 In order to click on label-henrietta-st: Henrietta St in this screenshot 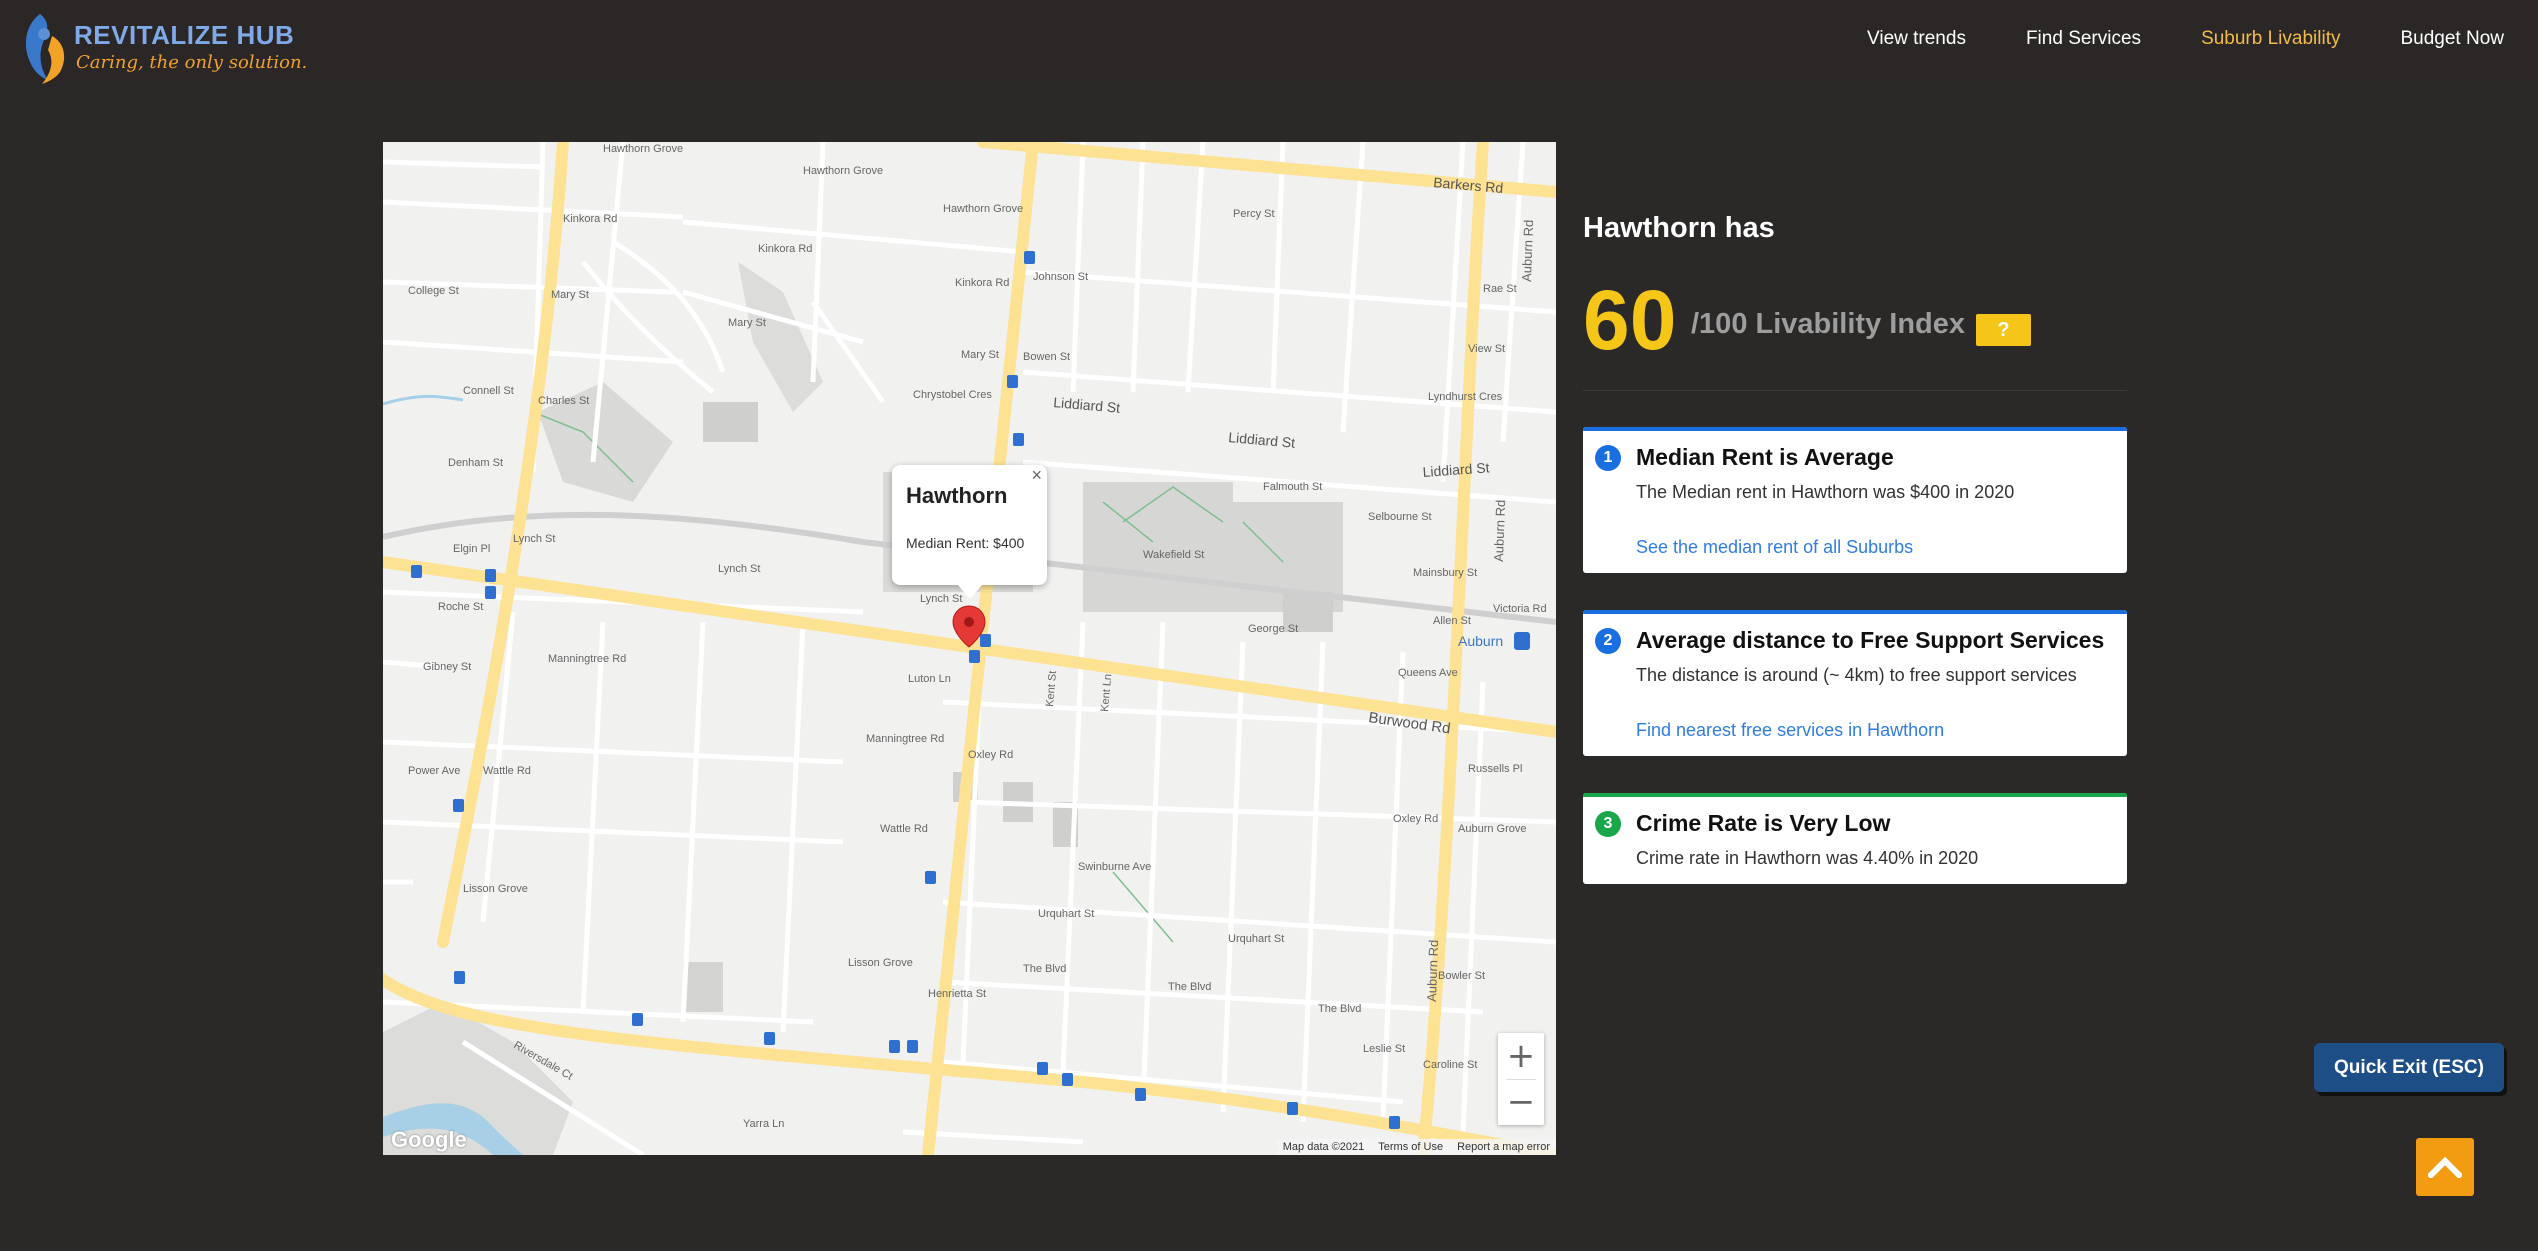, I will do `click(957, 994)`.